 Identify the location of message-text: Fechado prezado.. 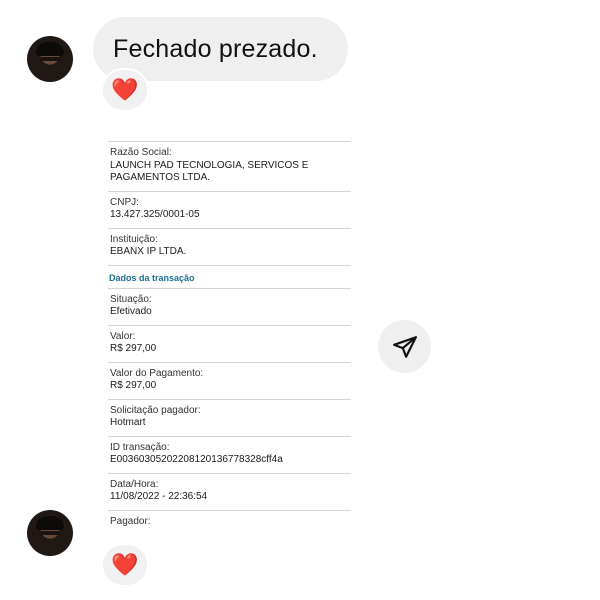
(215, 48).